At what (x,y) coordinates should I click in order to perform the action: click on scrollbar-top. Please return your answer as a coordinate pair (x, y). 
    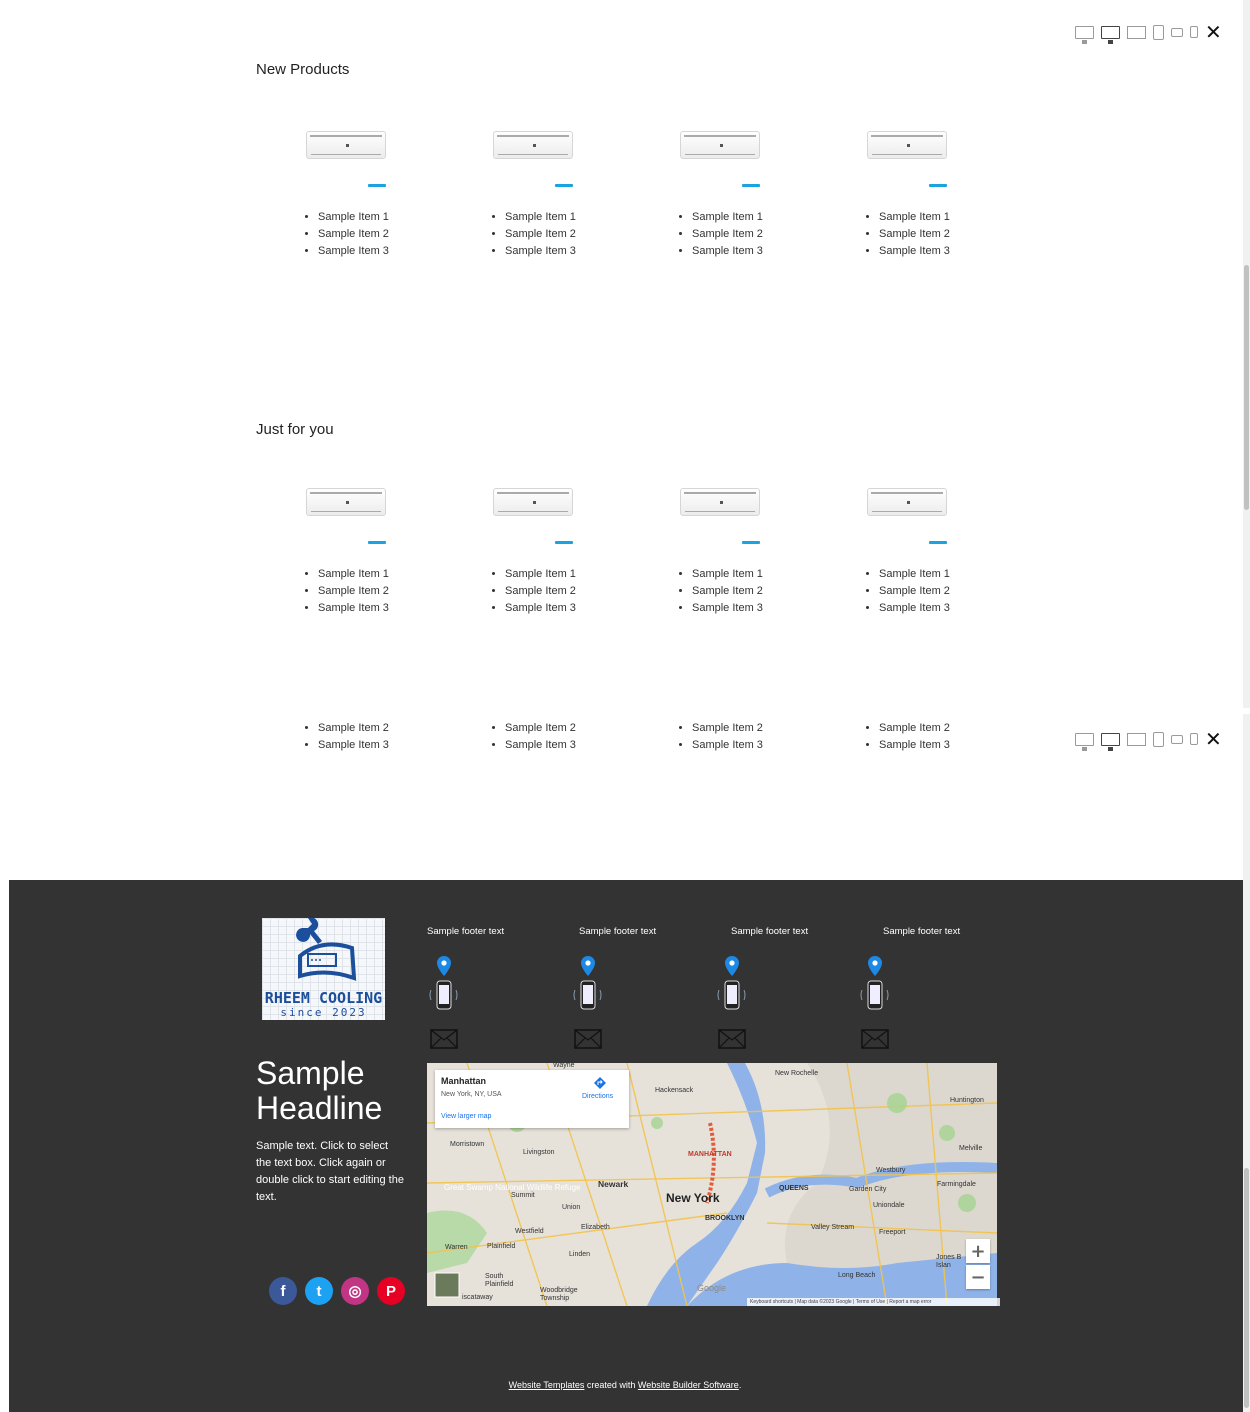
    Looking at the image, I should click on (1246, 354).